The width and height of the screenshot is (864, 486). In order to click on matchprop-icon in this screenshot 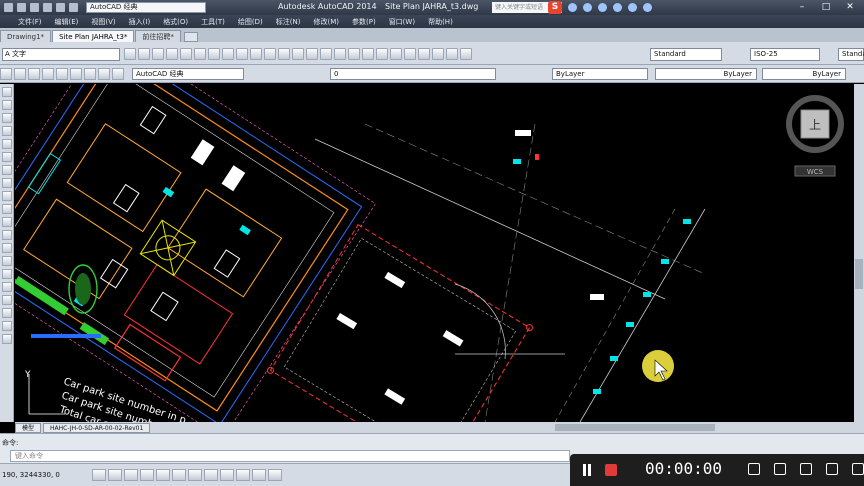, I will do `click(256, 54)`.